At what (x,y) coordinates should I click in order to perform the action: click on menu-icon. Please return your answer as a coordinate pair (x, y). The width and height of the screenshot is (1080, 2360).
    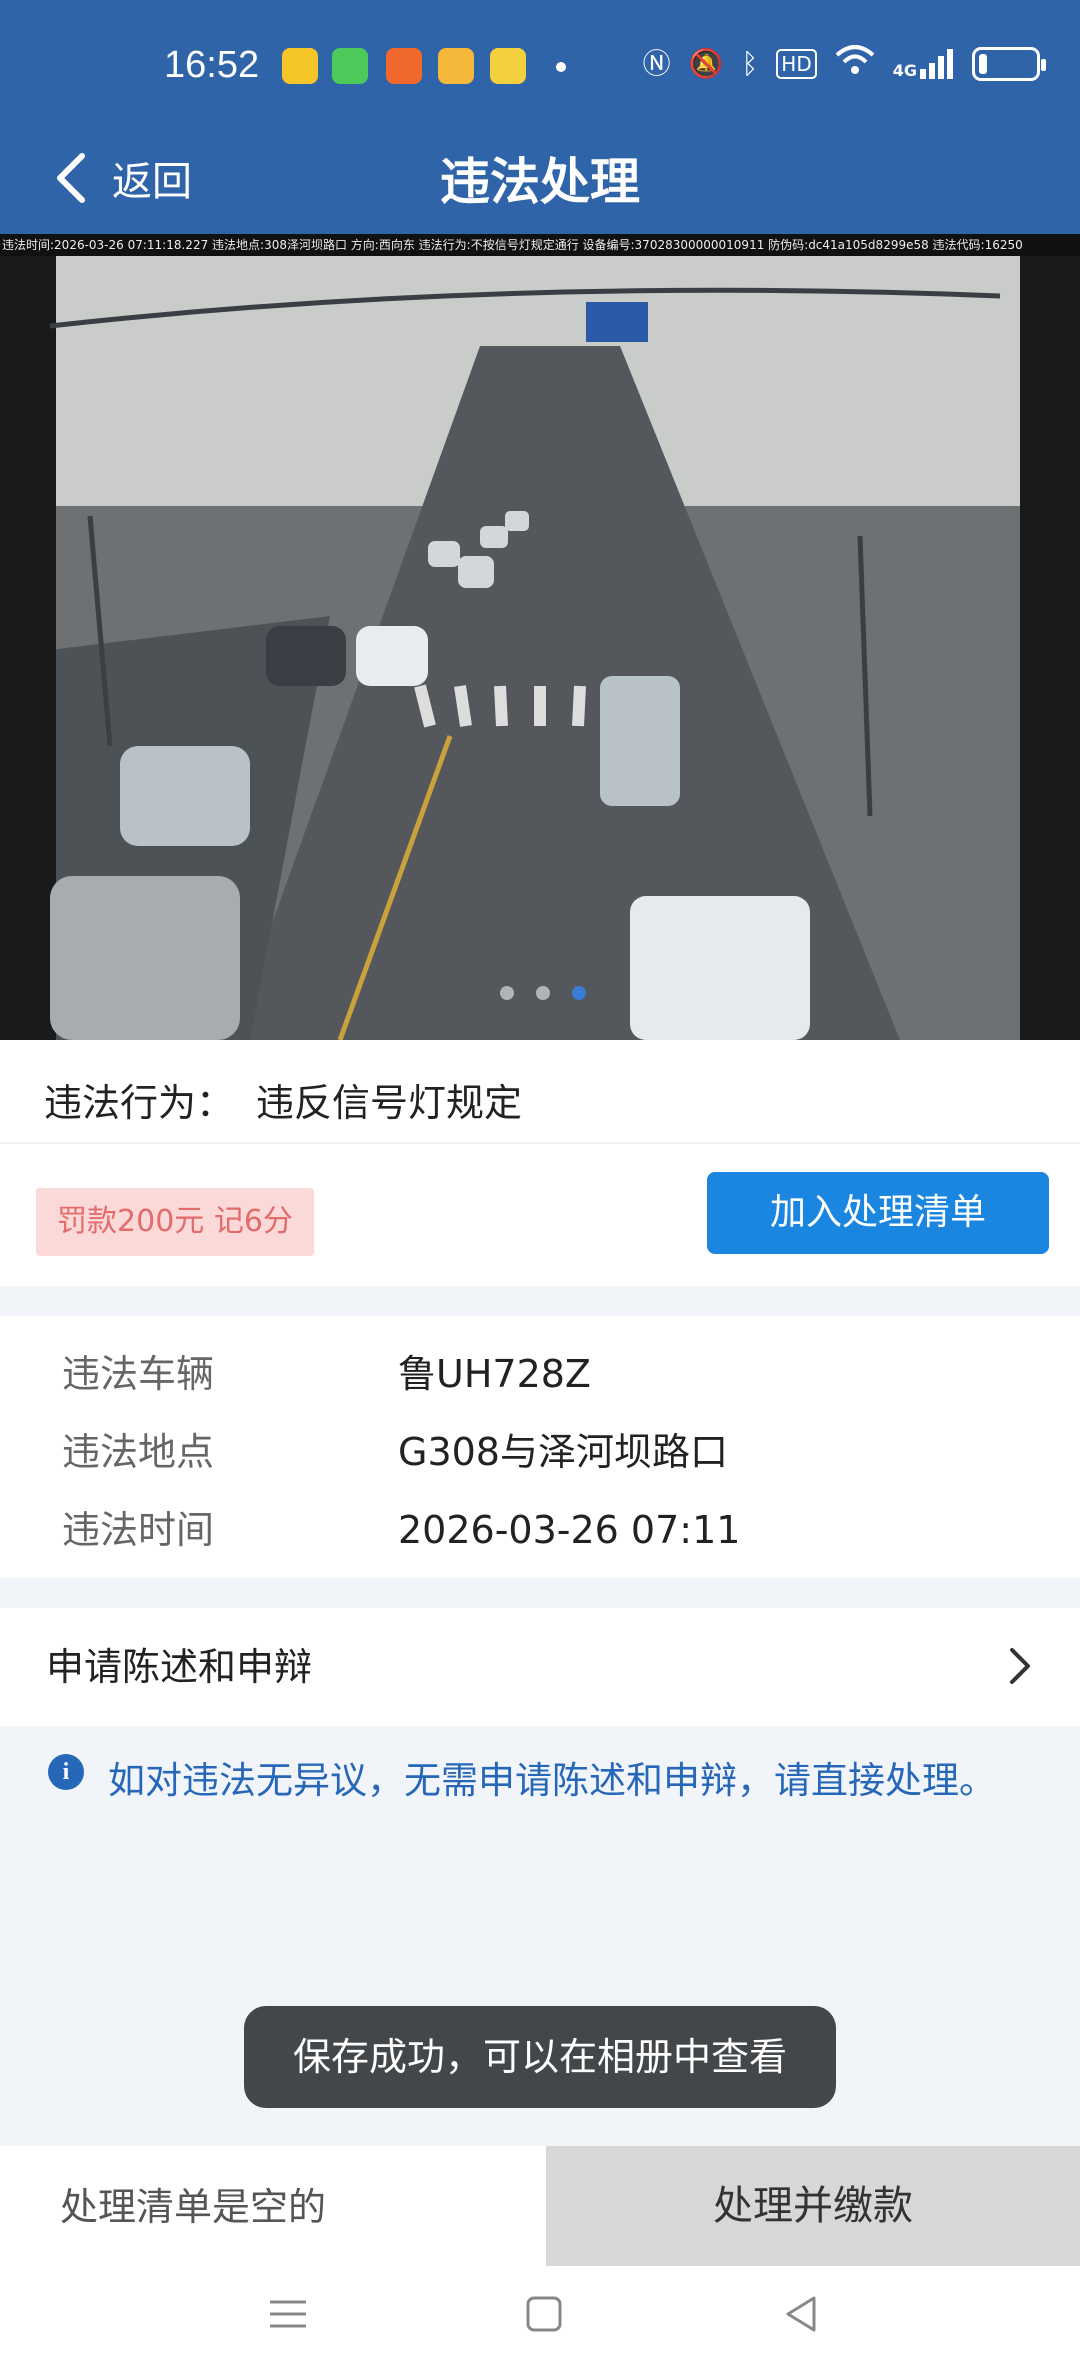
    Looking at the image, I should click on (288, 2314).